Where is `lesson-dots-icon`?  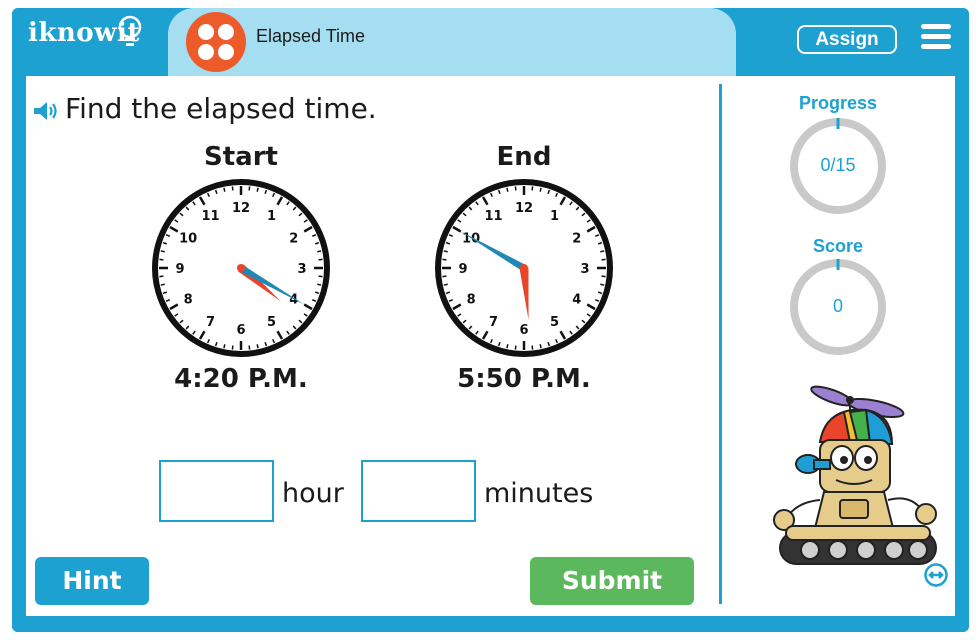
lesson-dots-icon is located at coordinates (216, 42).